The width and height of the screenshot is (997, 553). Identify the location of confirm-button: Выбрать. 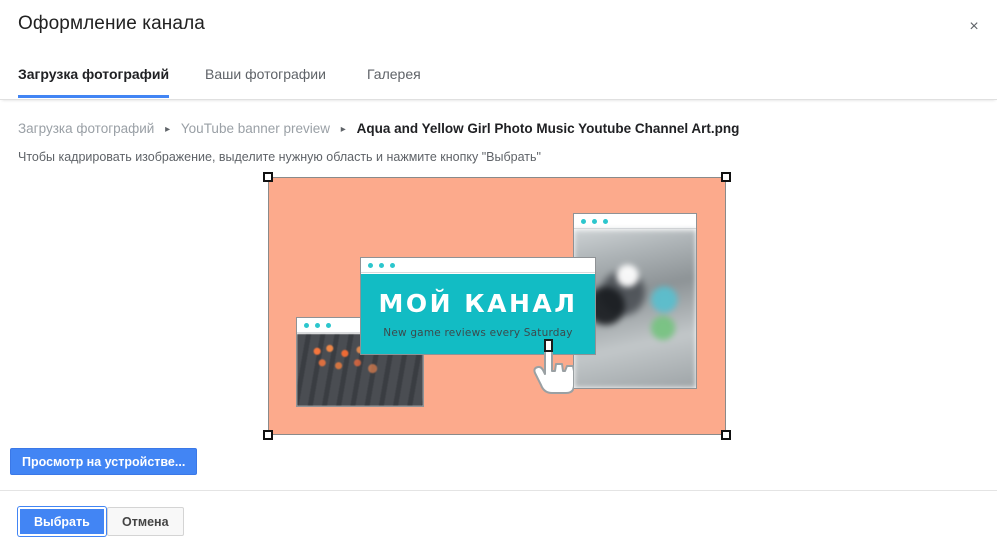
(62, 521).